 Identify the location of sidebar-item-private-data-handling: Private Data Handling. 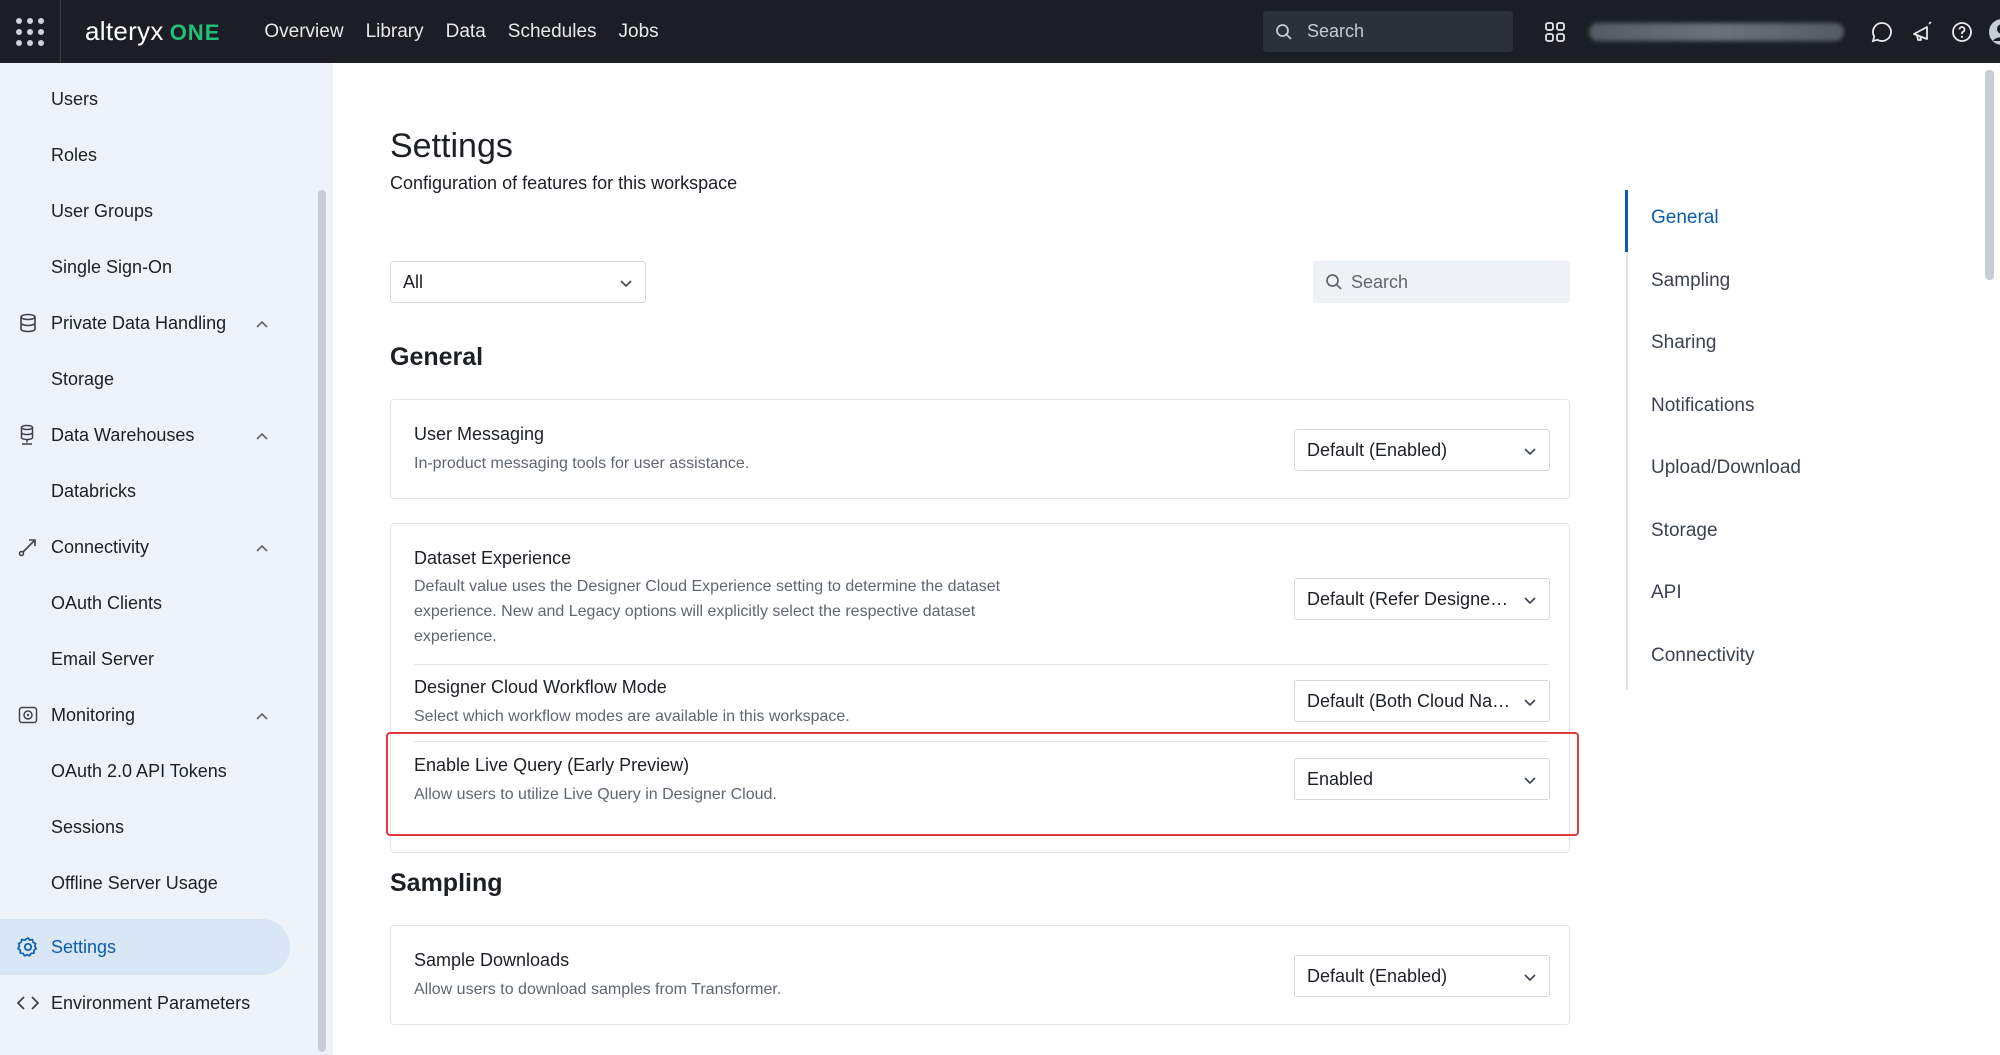
(145, 323).